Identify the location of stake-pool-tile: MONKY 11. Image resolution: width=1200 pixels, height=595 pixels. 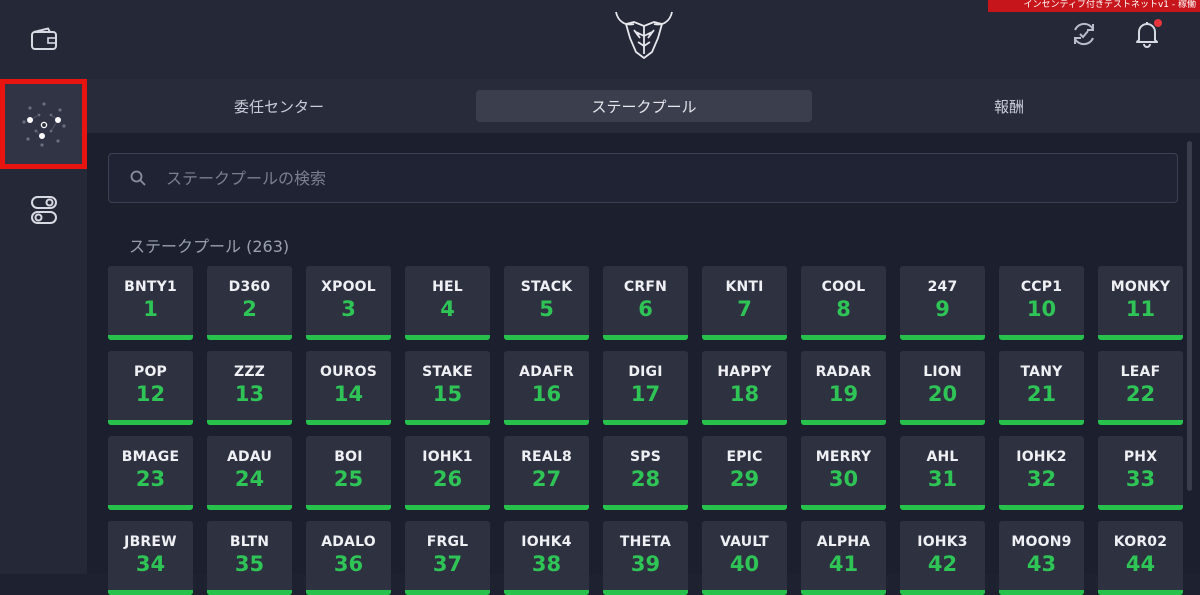
(1140, 303).